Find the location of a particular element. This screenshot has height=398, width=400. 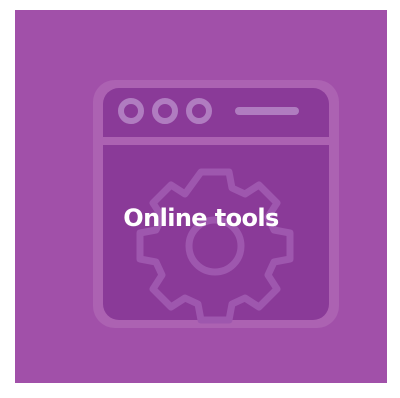

tile-title: Online tools is located at coordinates (201, 218).